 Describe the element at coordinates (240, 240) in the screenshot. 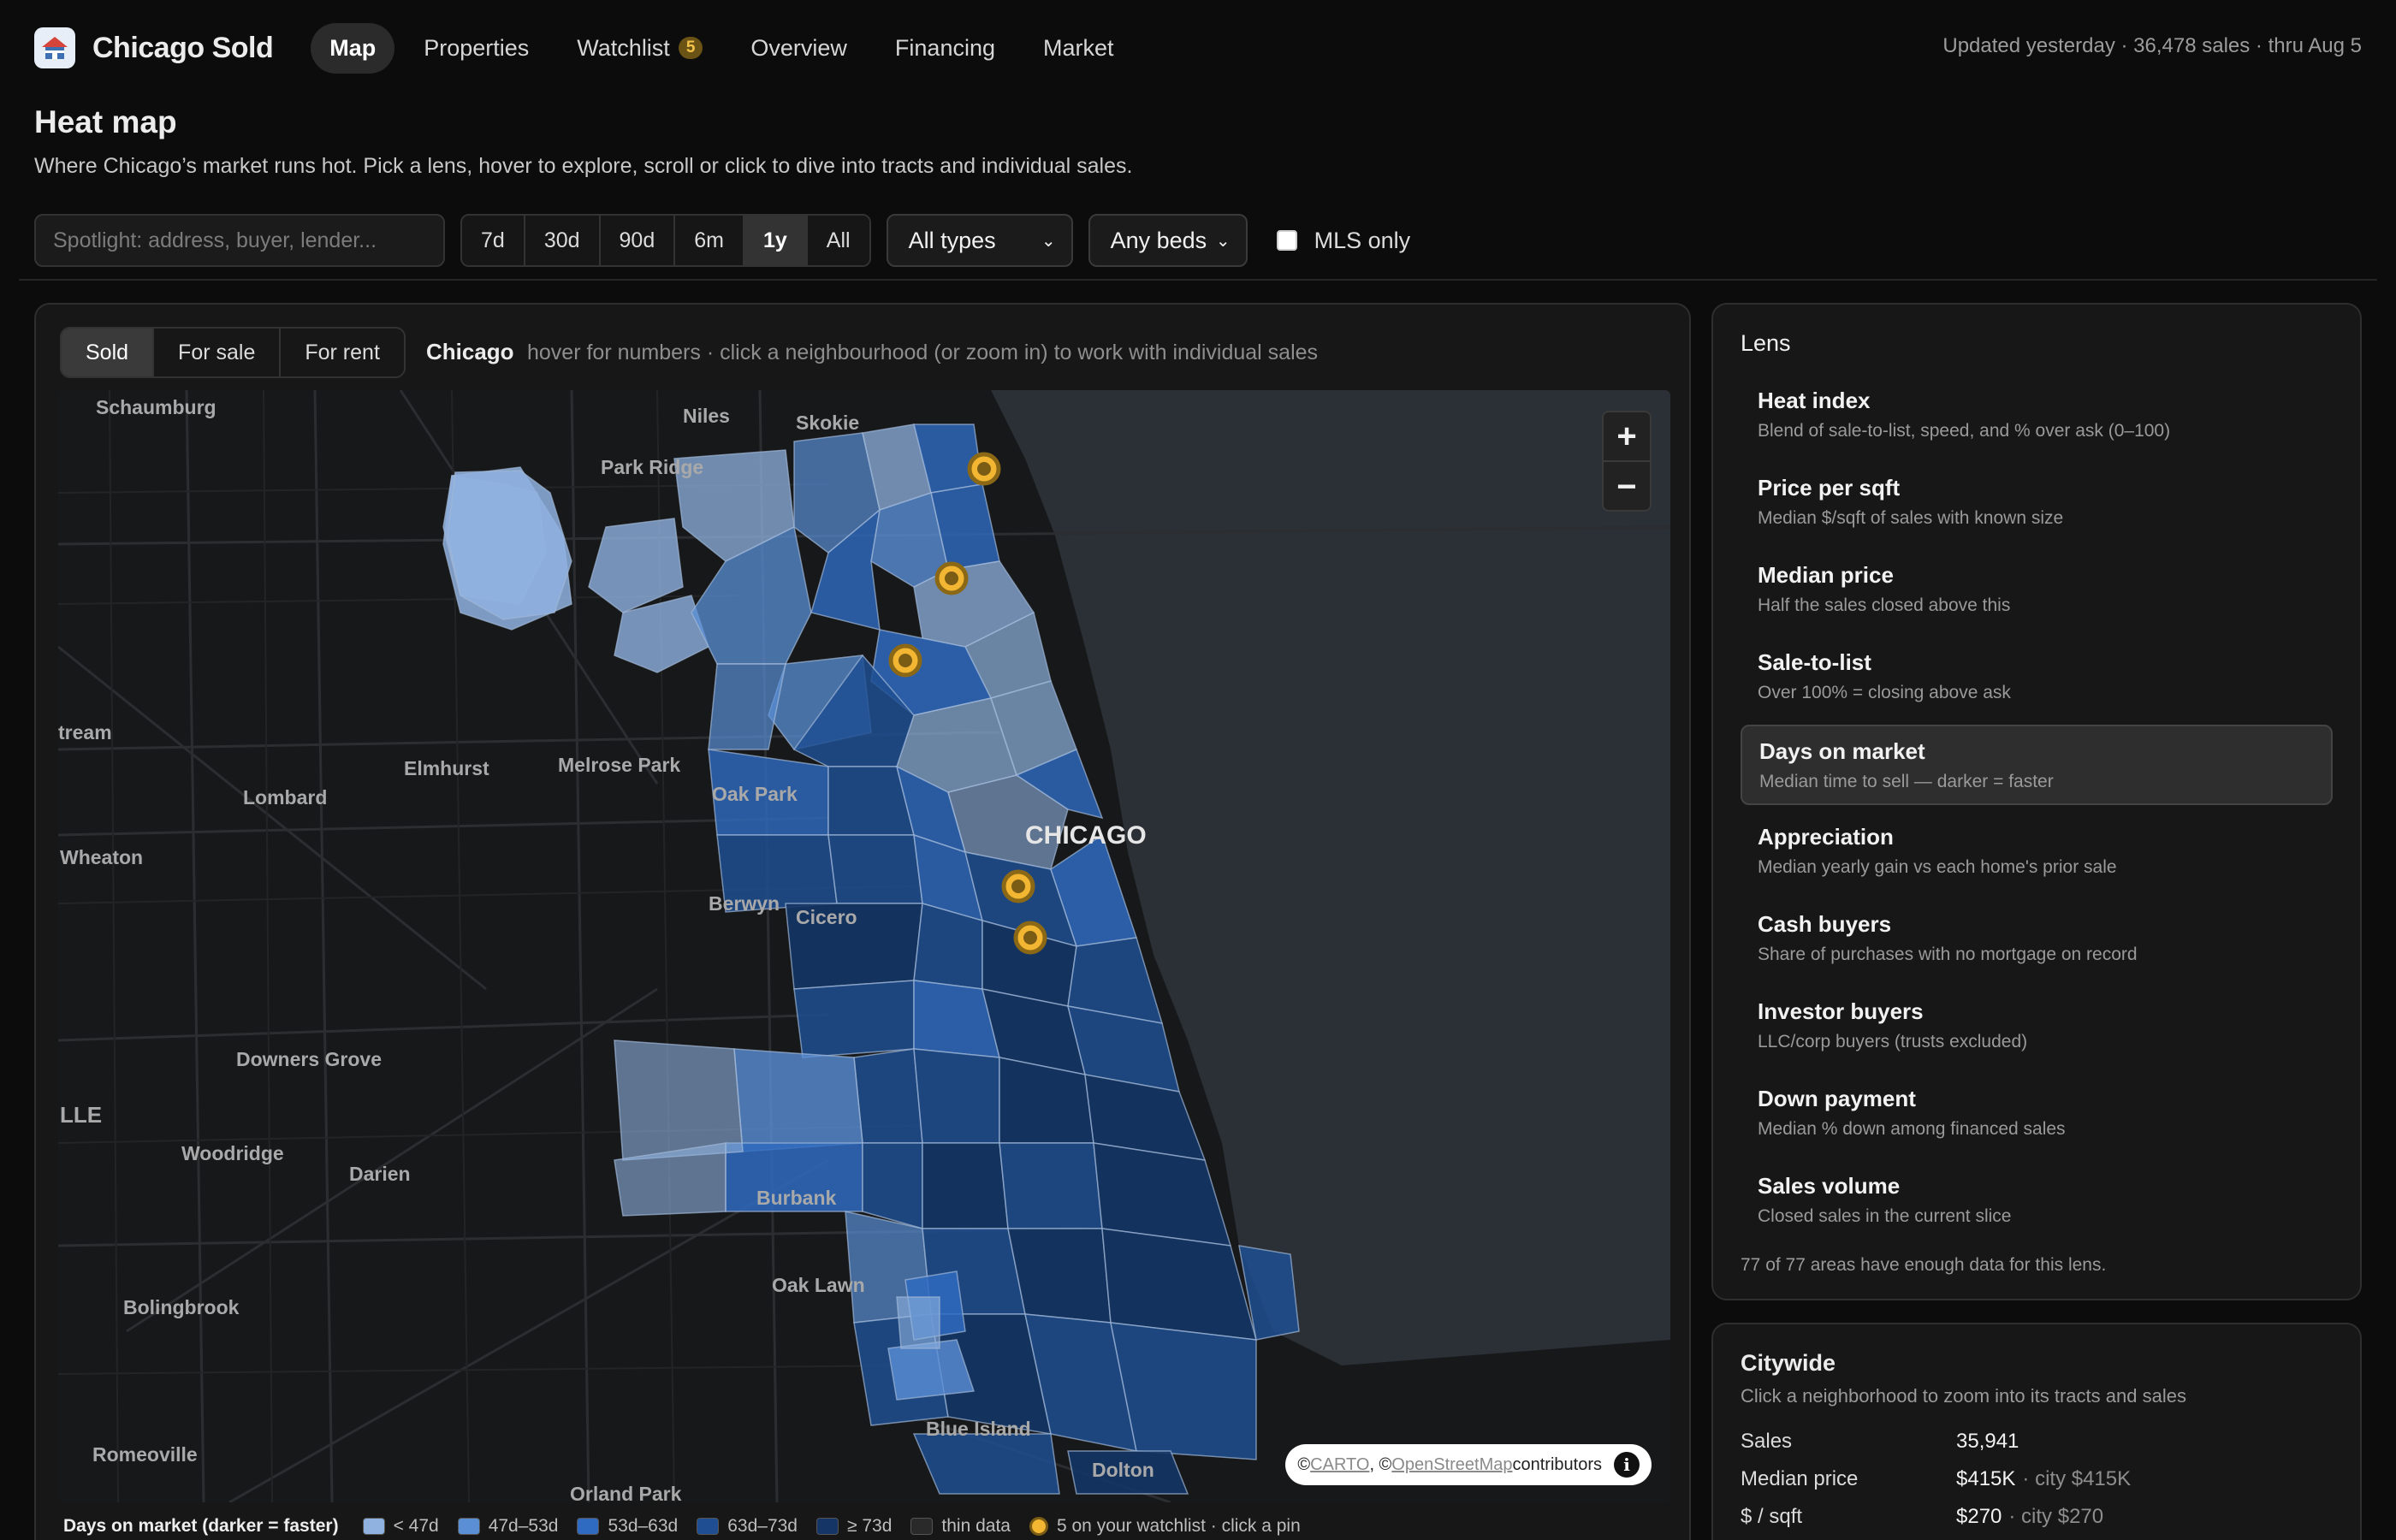

I see `spotlight-search-input` at that location.